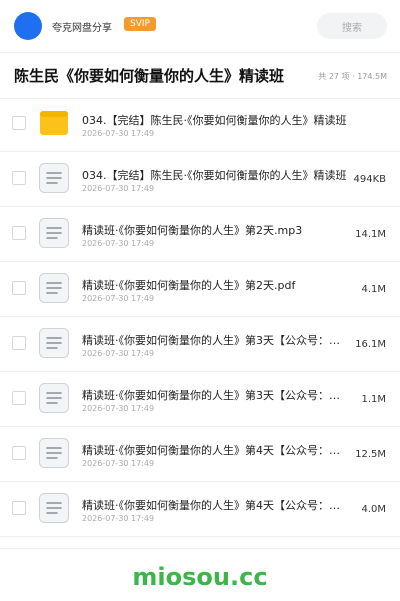  Describe the element at coordinates (192, 230) in the screenshot. I see `file-name: 精读班·《你要如何衡量你的人生》第2天.mp3` at that location.